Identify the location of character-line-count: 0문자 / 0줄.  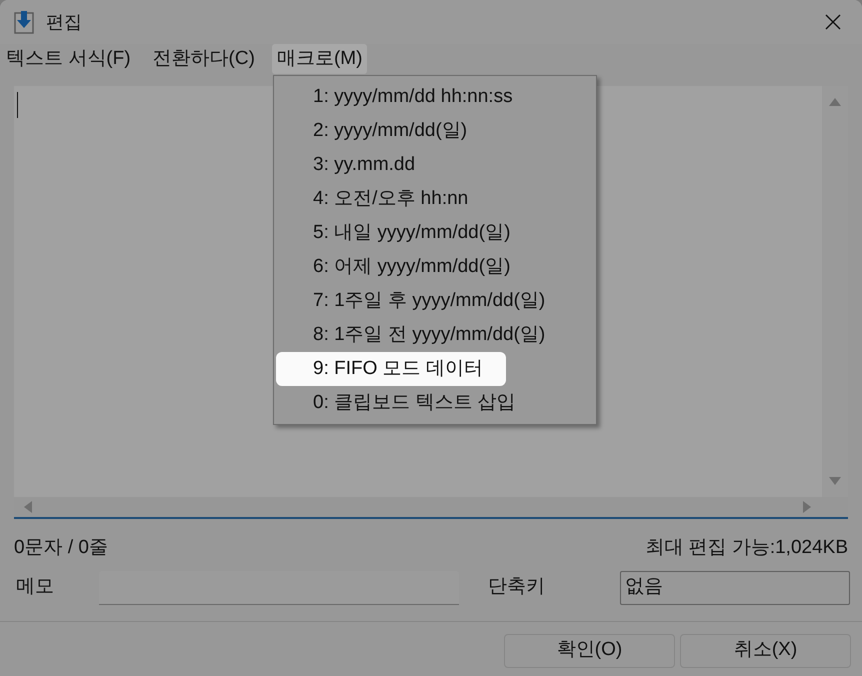
(61, 548).